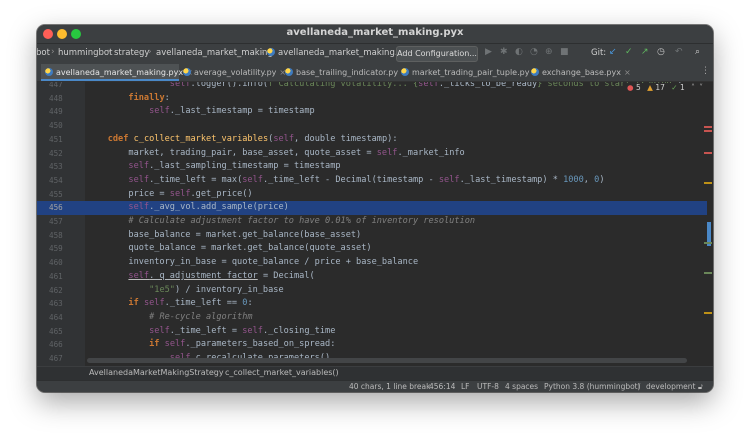 Image resolution: width=750 pixels, height=441 pixels. I want to click on code-text: self._q_adjustment_factor = Decimal(, so click(221, 275).